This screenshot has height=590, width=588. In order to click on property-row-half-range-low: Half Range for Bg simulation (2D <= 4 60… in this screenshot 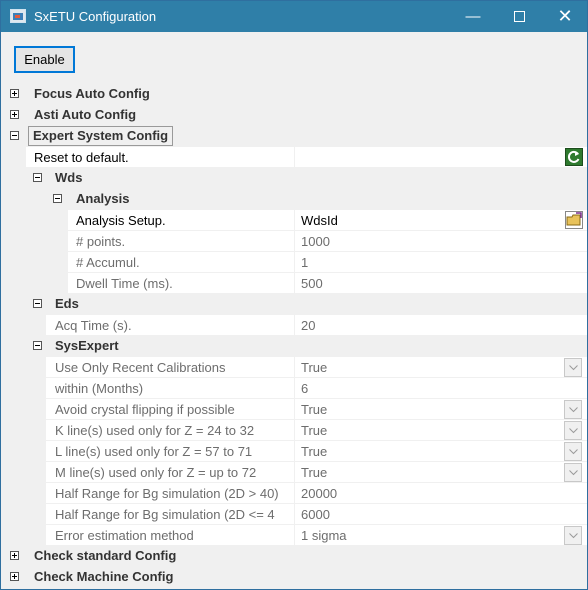, I will do `click(316, 514)`.